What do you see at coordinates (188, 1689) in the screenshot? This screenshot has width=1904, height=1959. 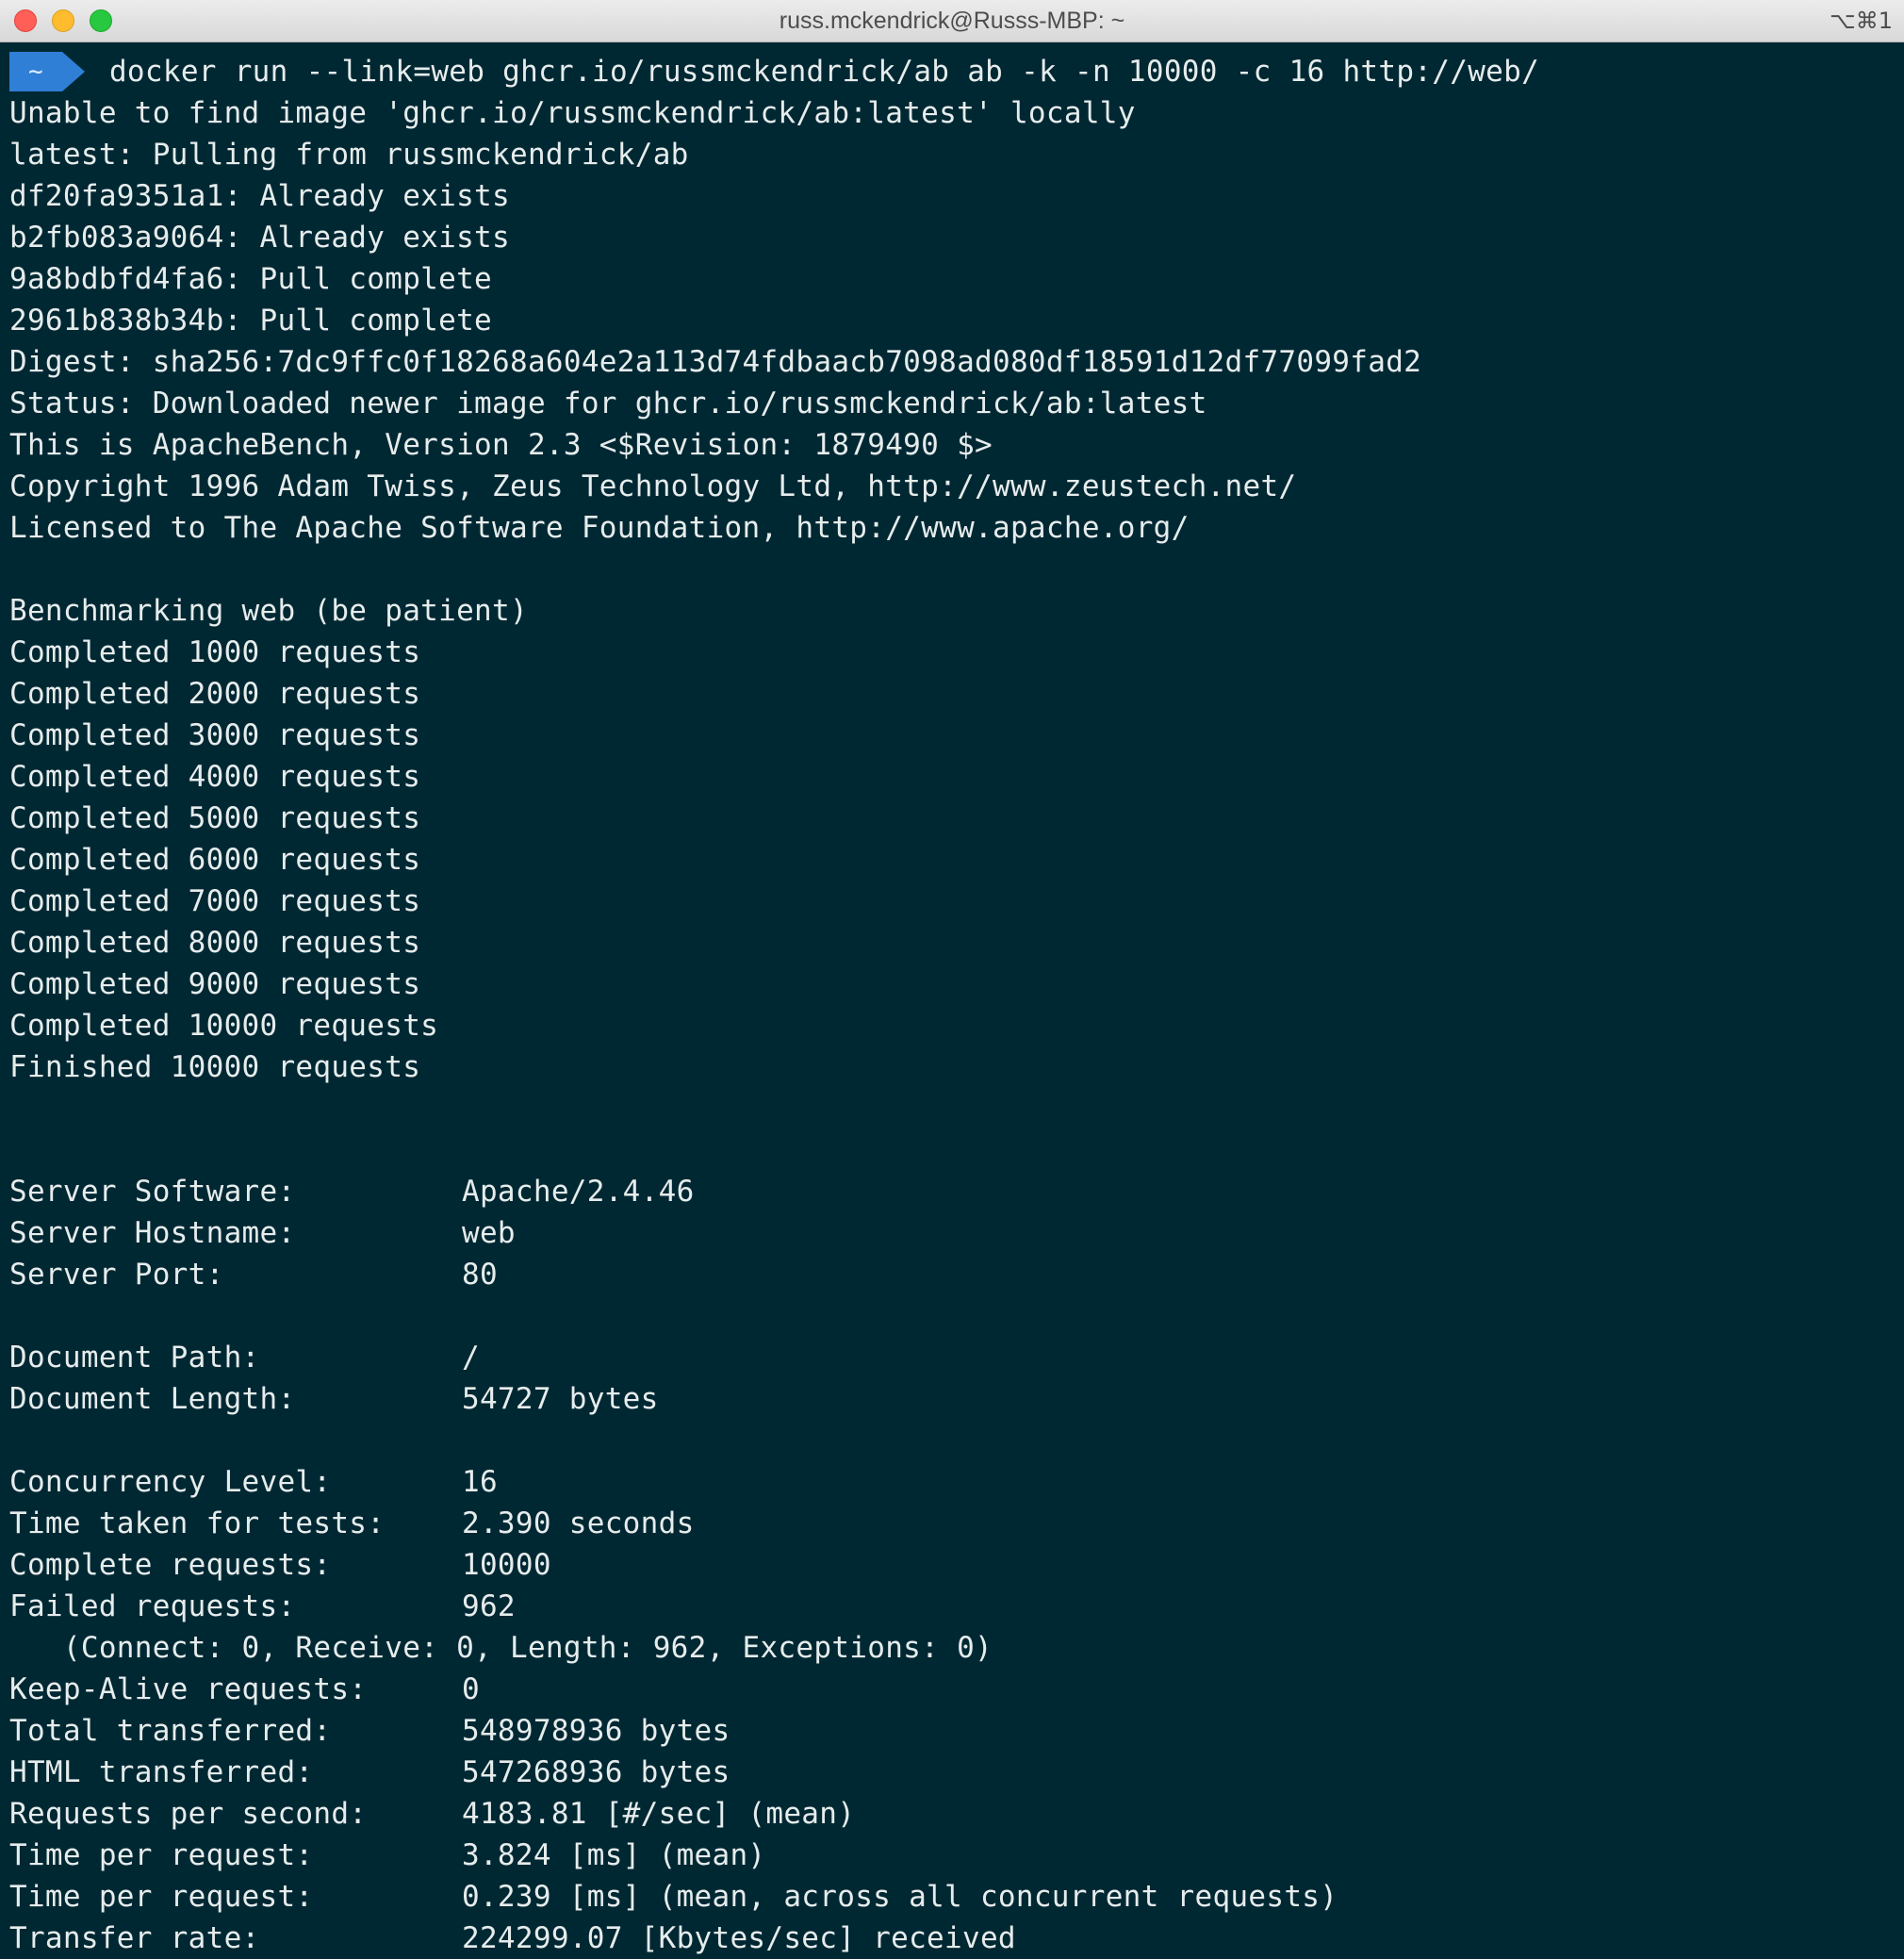 I see `stat-label: Keep-Alive requests:` at bounding box center [188, 1689].